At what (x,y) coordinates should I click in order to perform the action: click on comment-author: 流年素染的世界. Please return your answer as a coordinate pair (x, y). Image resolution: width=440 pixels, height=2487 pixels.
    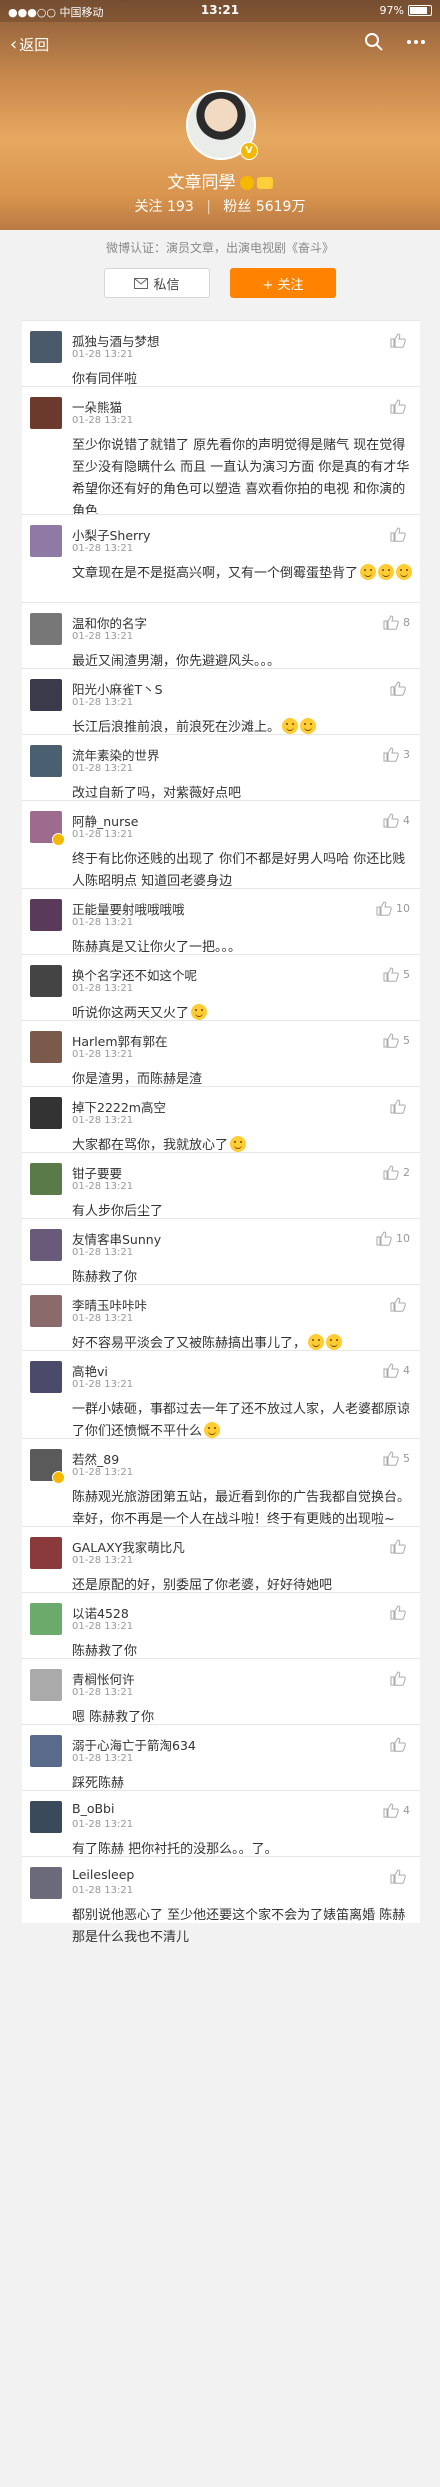
    Looking at the image, I should click on (116, 754).